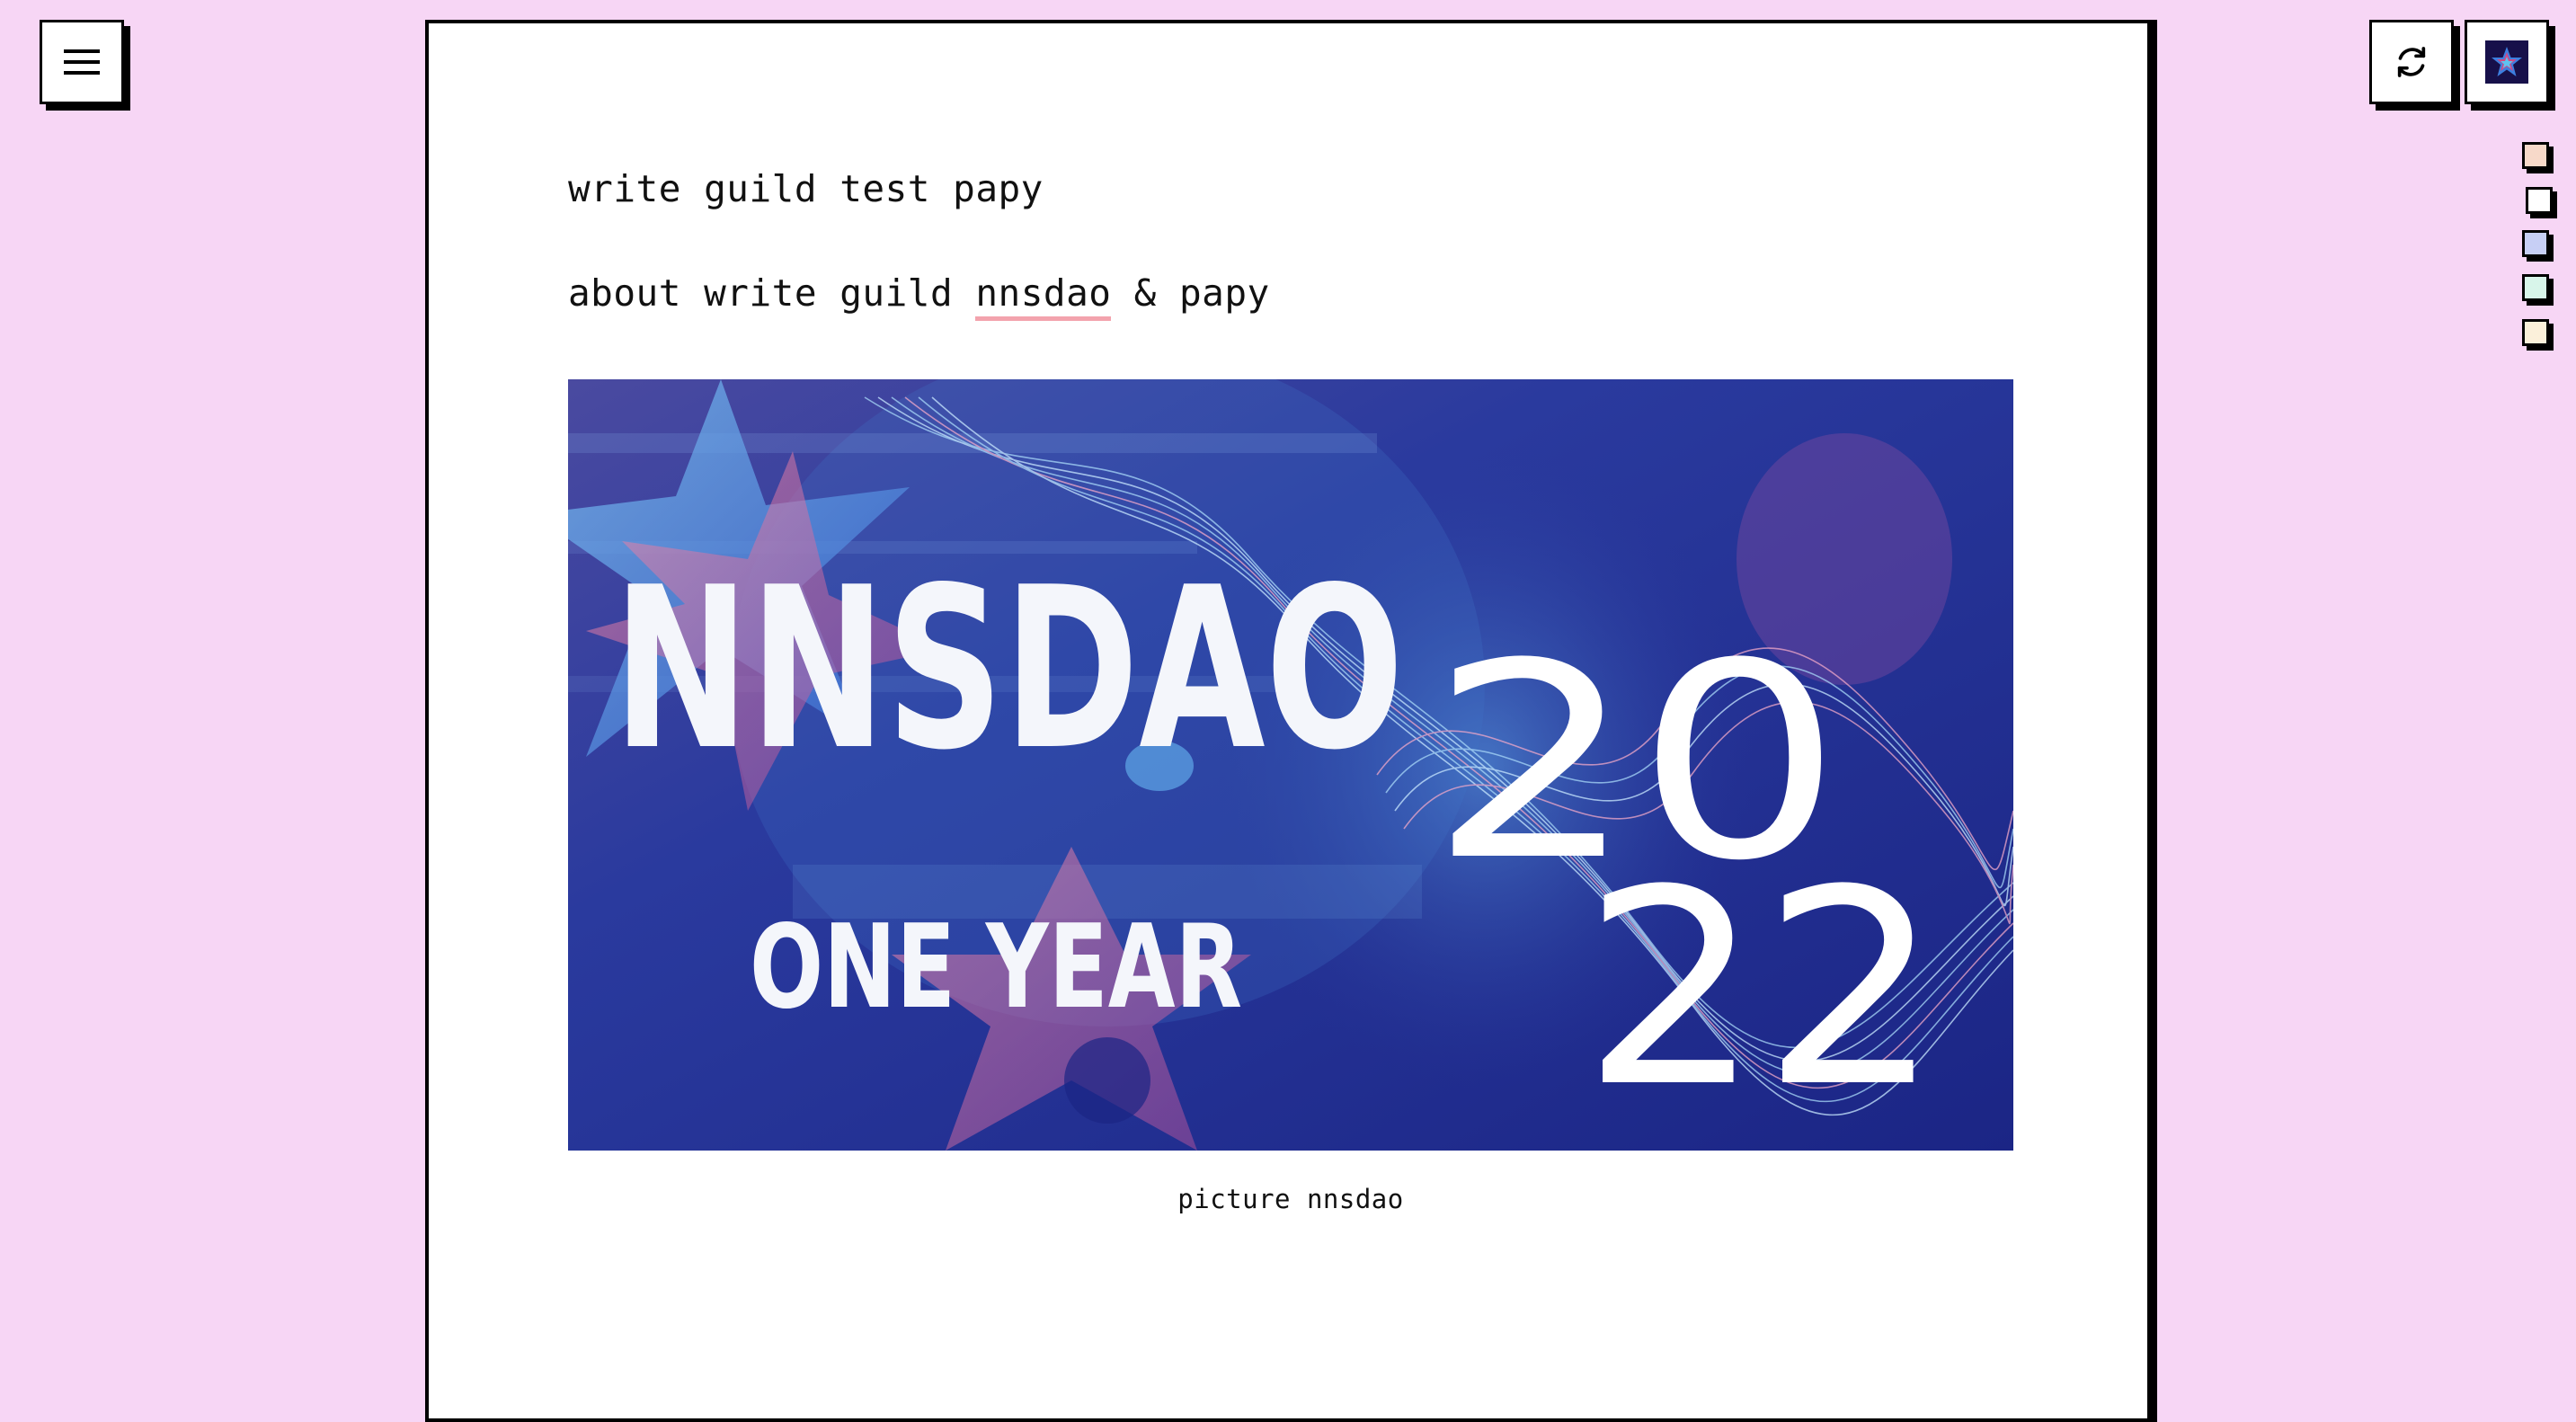 This screenshot has height=1422, width=2576. What do you see at coordinates (806, 189) in the screenshot?
I see `document-title: write guild test papy` at bounding box center [806, 189].